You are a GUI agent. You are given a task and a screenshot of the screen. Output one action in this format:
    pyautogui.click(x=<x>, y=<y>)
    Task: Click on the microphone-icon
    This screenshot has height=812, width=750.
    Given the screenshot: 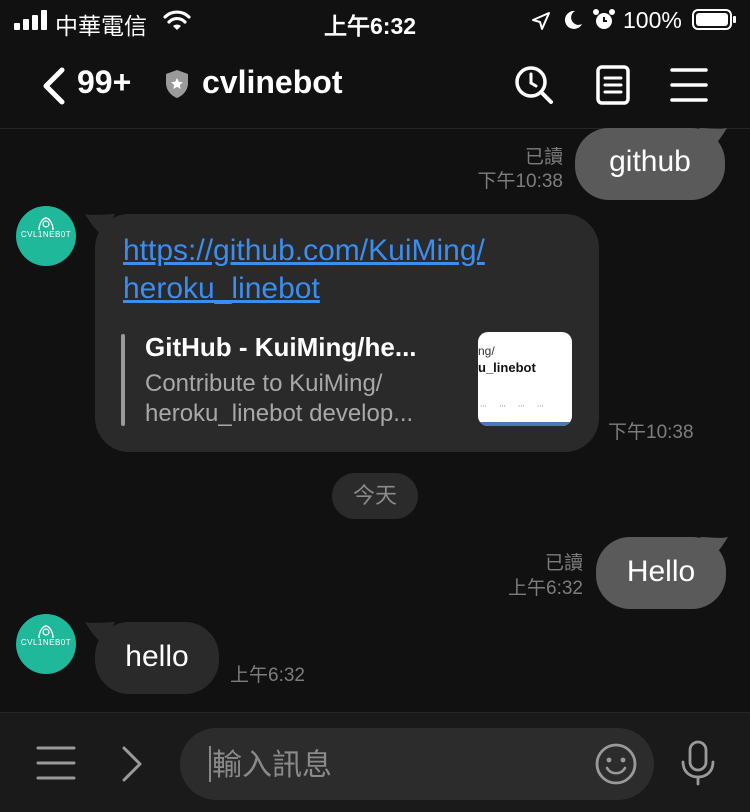 What is the action you would take?
    pyautogui.click(x=698, y=763)
    